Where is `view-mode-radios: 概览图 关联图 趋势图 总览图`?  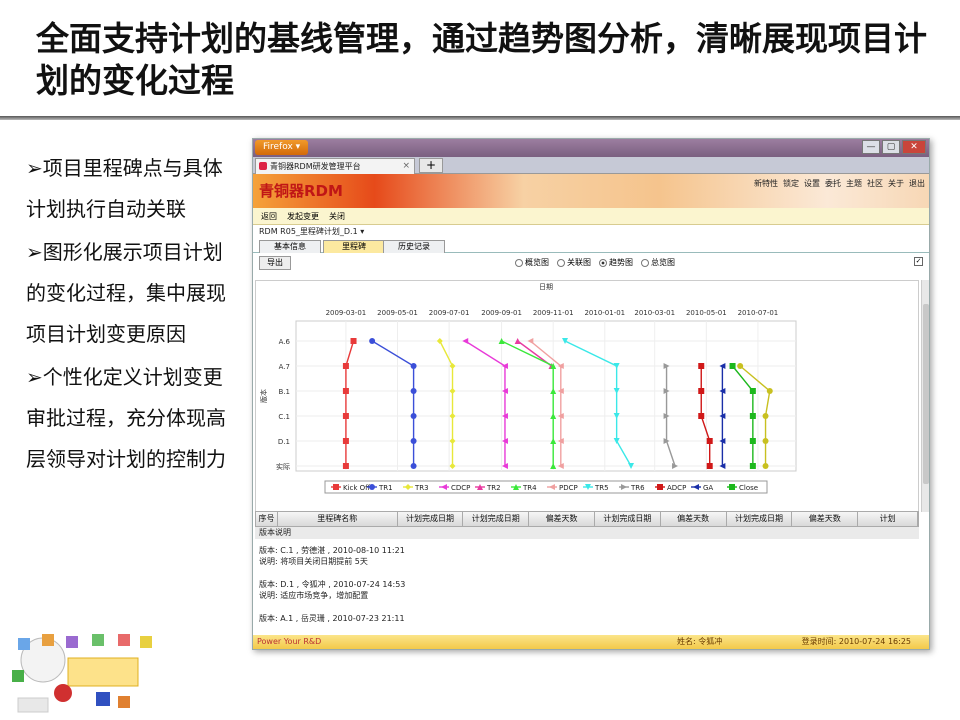
view-mode-radios: 概览图 关联图 趋势图 总览图 is located at coordinates (595, 262).